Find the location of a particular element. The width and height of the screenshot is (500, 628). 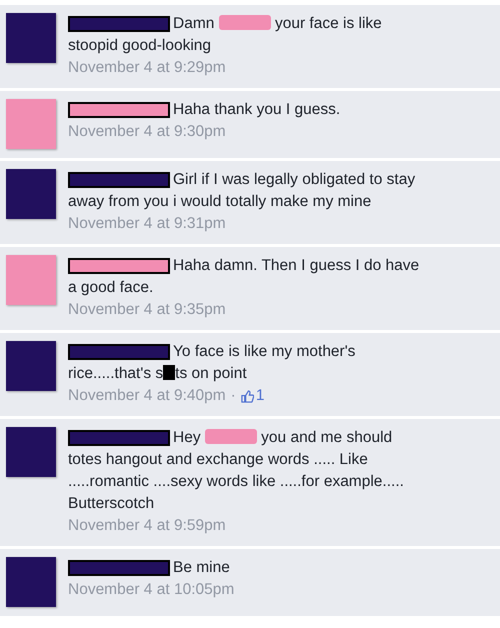

timestamp: November 4 at 9:29pm is located at coordinates (147, 68).